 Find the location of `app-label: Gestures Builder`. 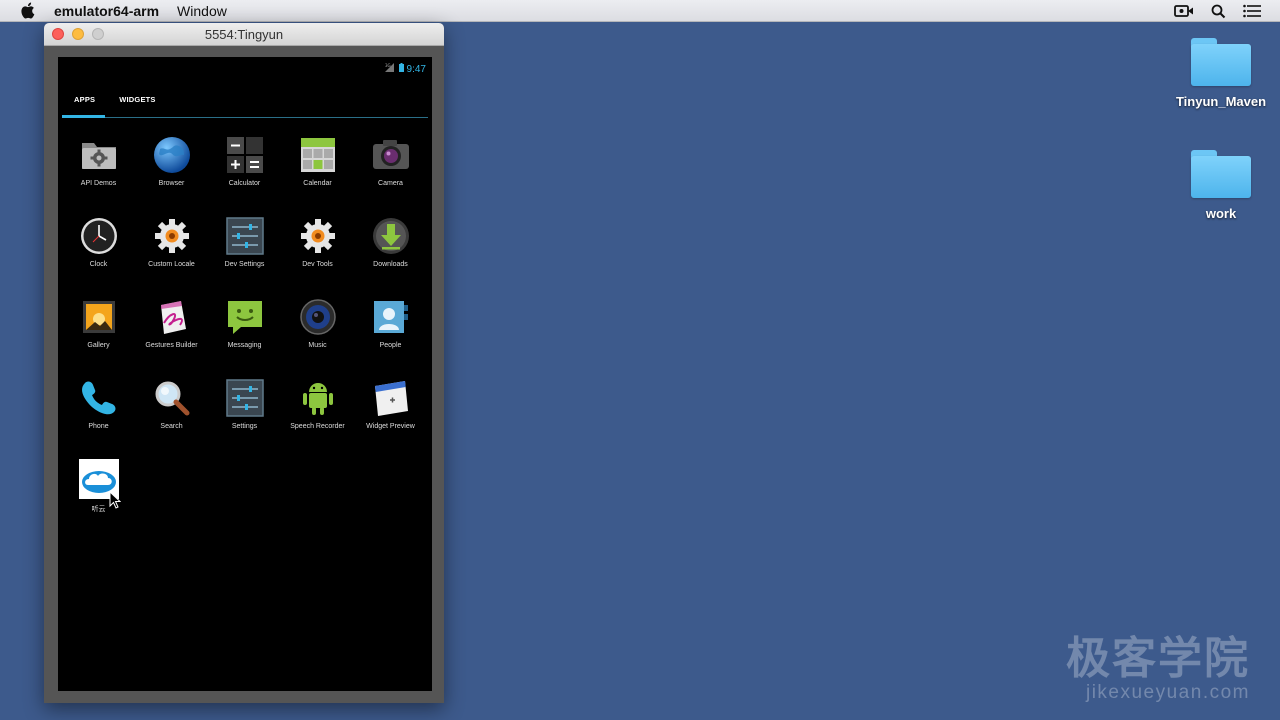

app-label: Gestures Builder is located at coordinates (171, 345).